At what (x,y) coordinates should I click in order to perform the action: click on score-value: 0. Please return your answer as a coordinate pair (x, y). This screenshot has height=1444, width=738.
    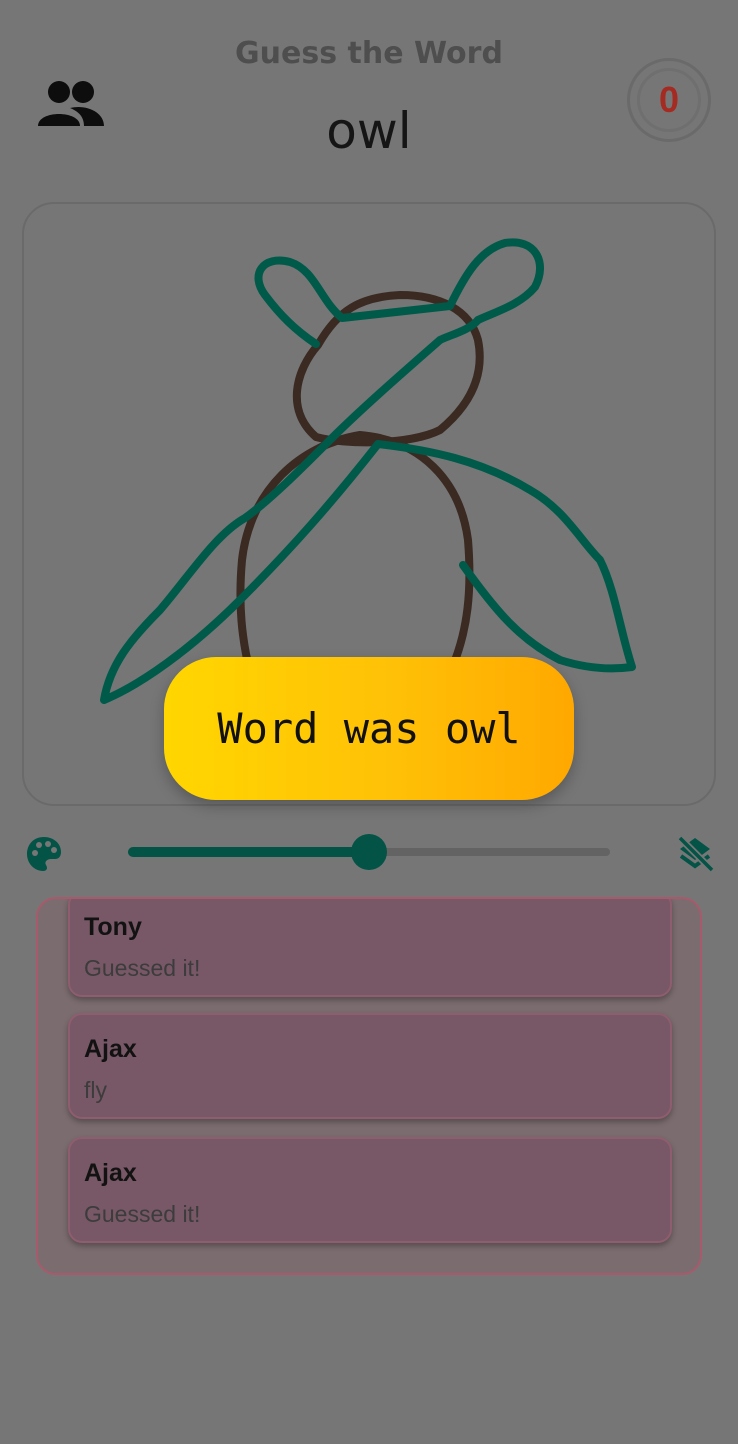
    Looking at the image, I should click on (669, 99).